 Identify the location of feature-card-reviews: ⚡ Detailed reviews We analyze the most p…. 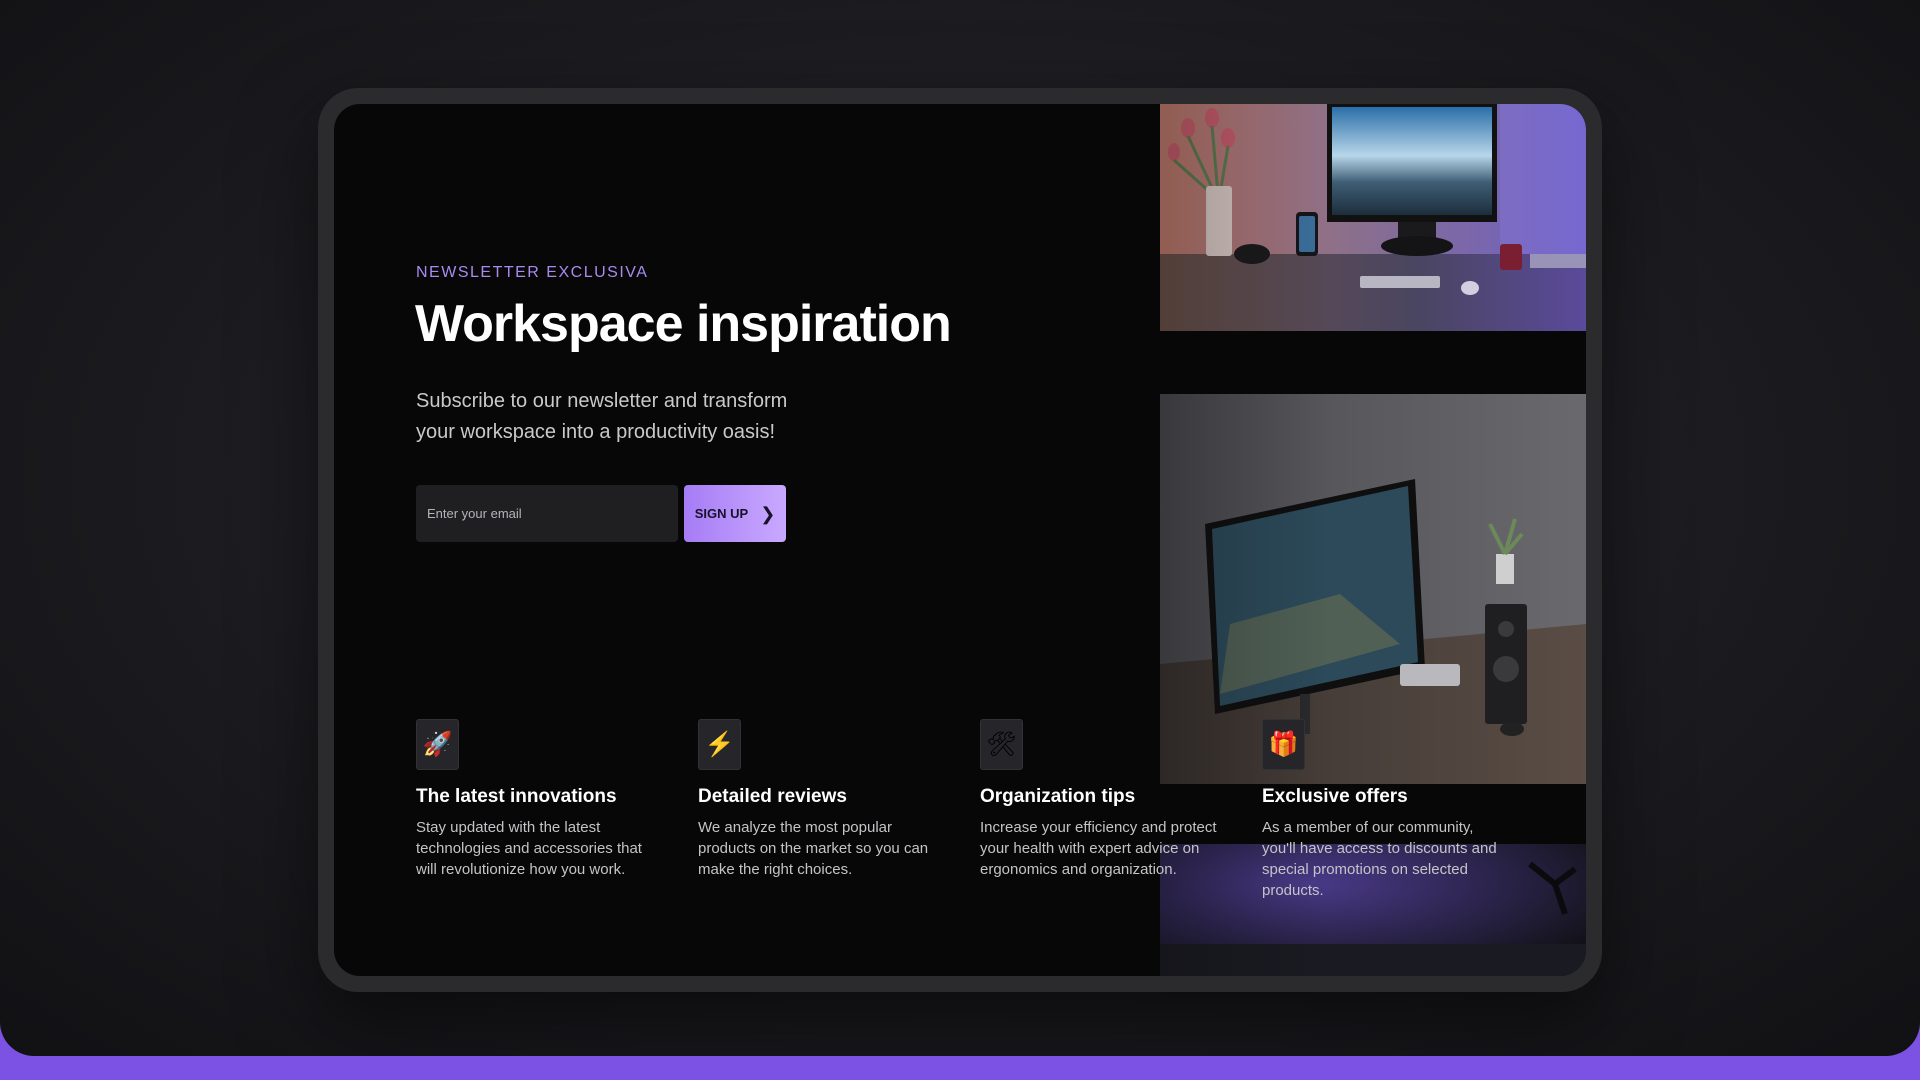
(820, 799).